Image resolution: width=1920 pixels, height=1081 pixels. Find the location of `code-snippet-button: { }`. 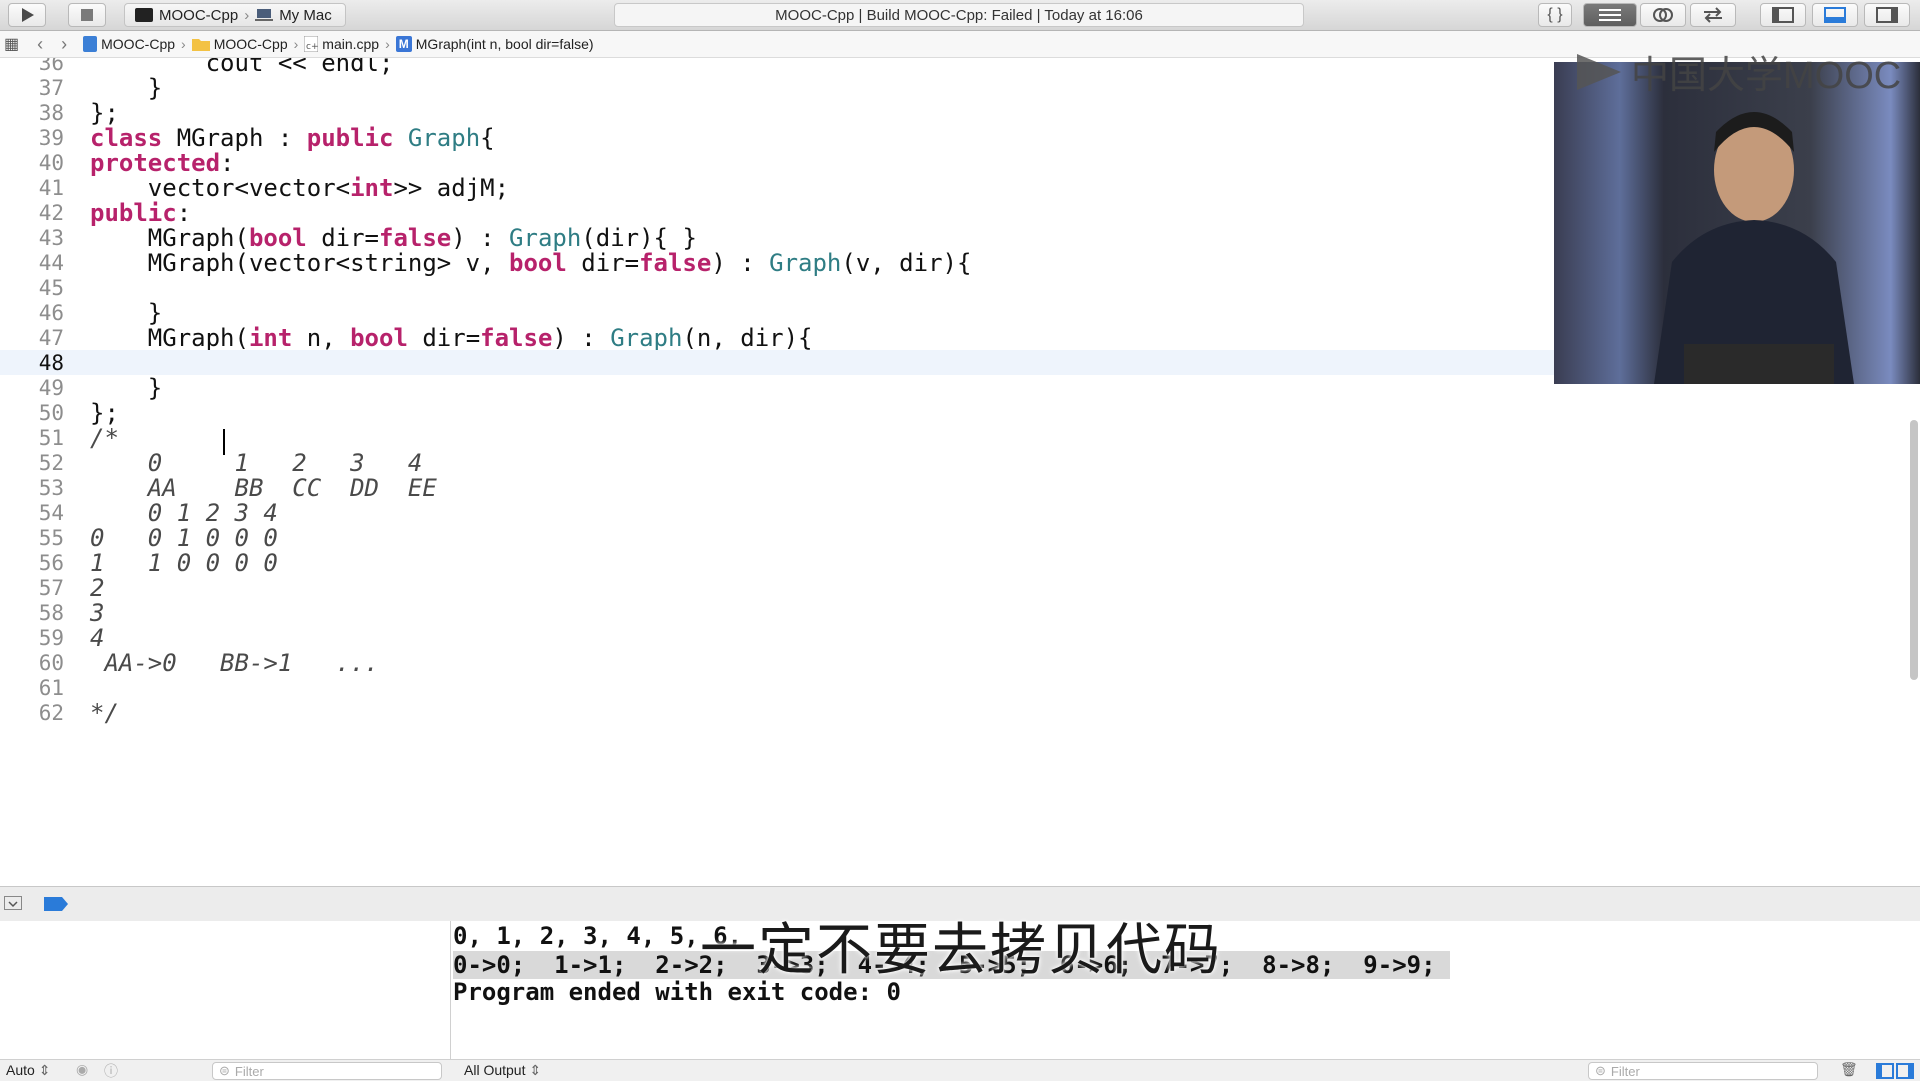

code-snippet-button: { } is located at coordinates (1555, 15).